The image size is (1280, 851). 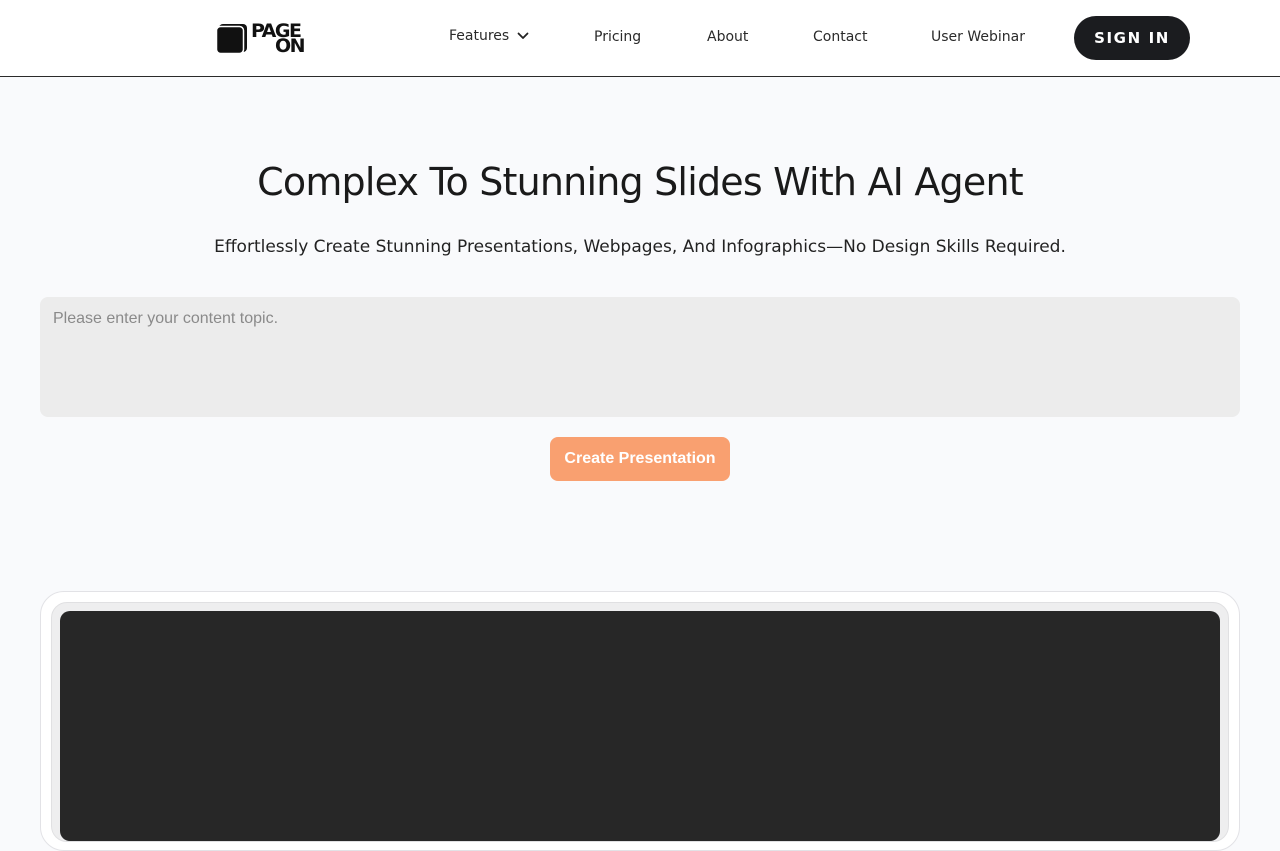 I want to click on pageon-logo-icon, so click(x=231, y=39).